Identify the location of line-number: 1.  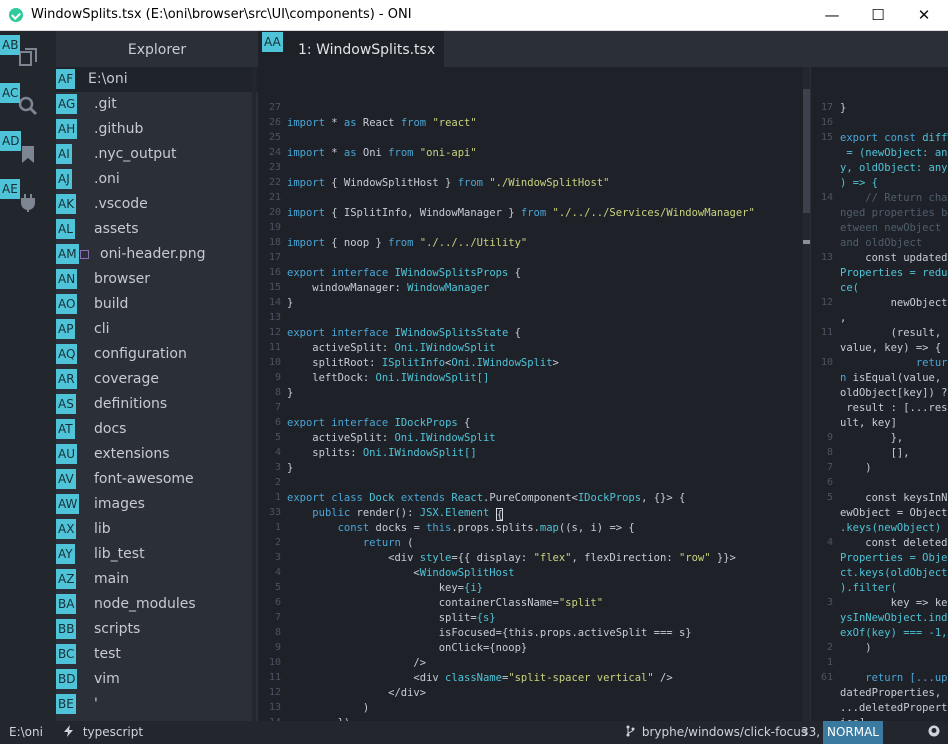
(277, 527).